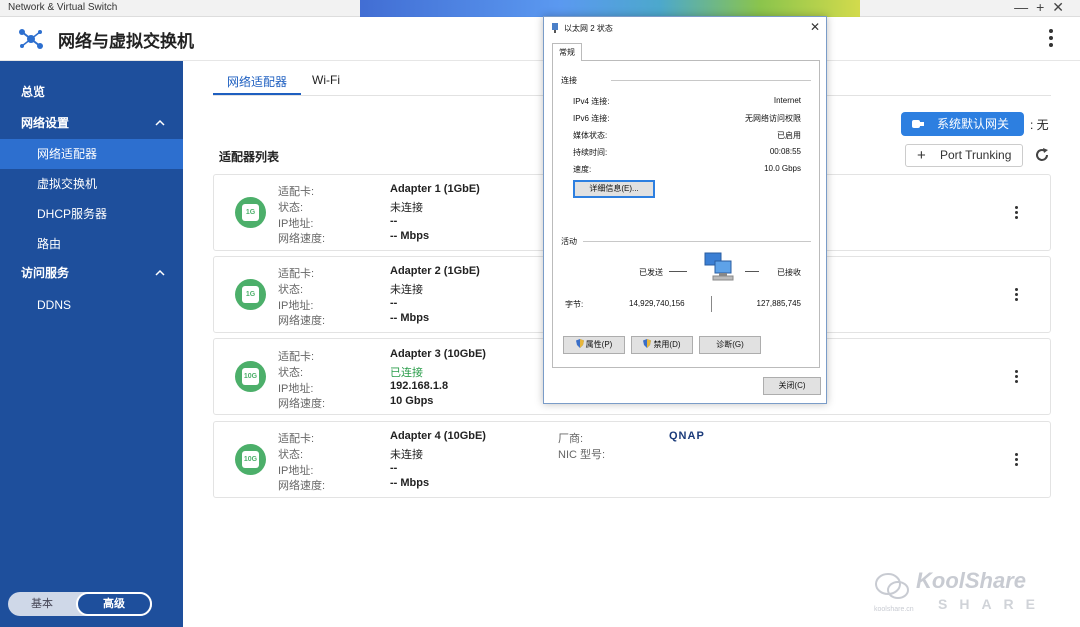 The height and width of the screenshot is (627, 1080). Describe the element at coordinates (976, 155) in the screenshot. I see `port-trunking-label: Port Trunking` at that location.